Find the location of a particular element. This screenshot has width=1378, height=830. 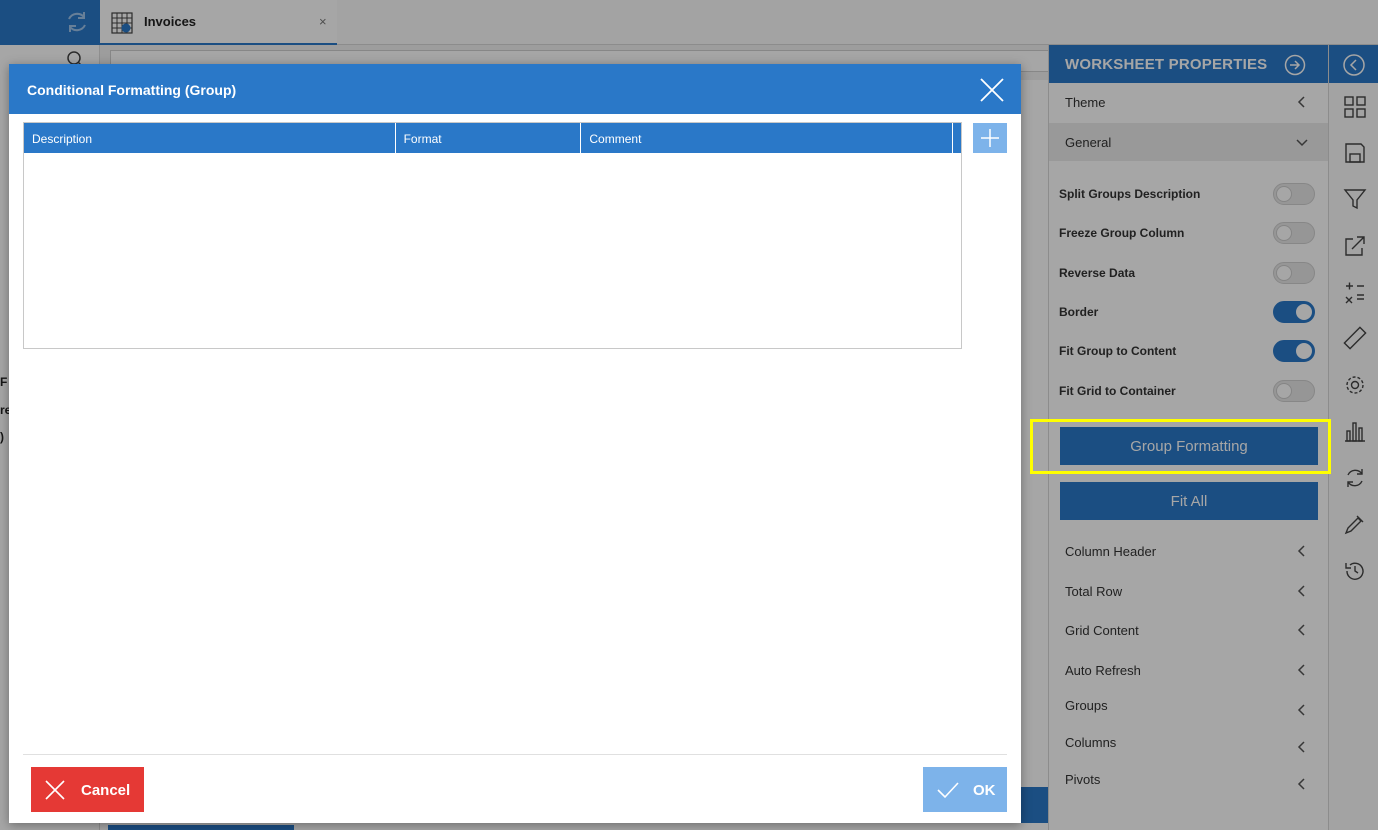

column-header-description: Description is located at coordinates (210, 138).